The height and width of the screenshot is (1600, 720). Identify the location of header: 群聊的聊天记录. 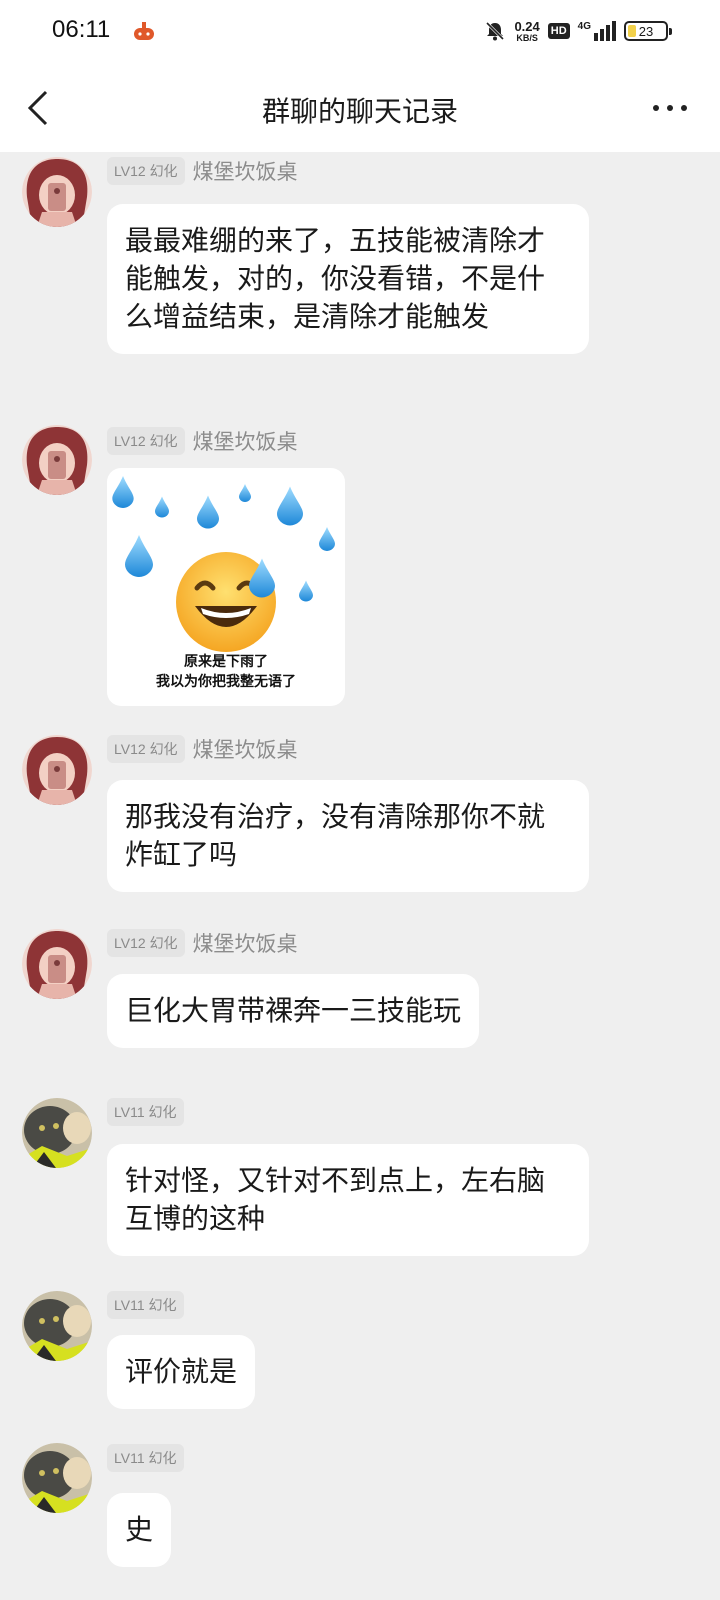
(360, 108).